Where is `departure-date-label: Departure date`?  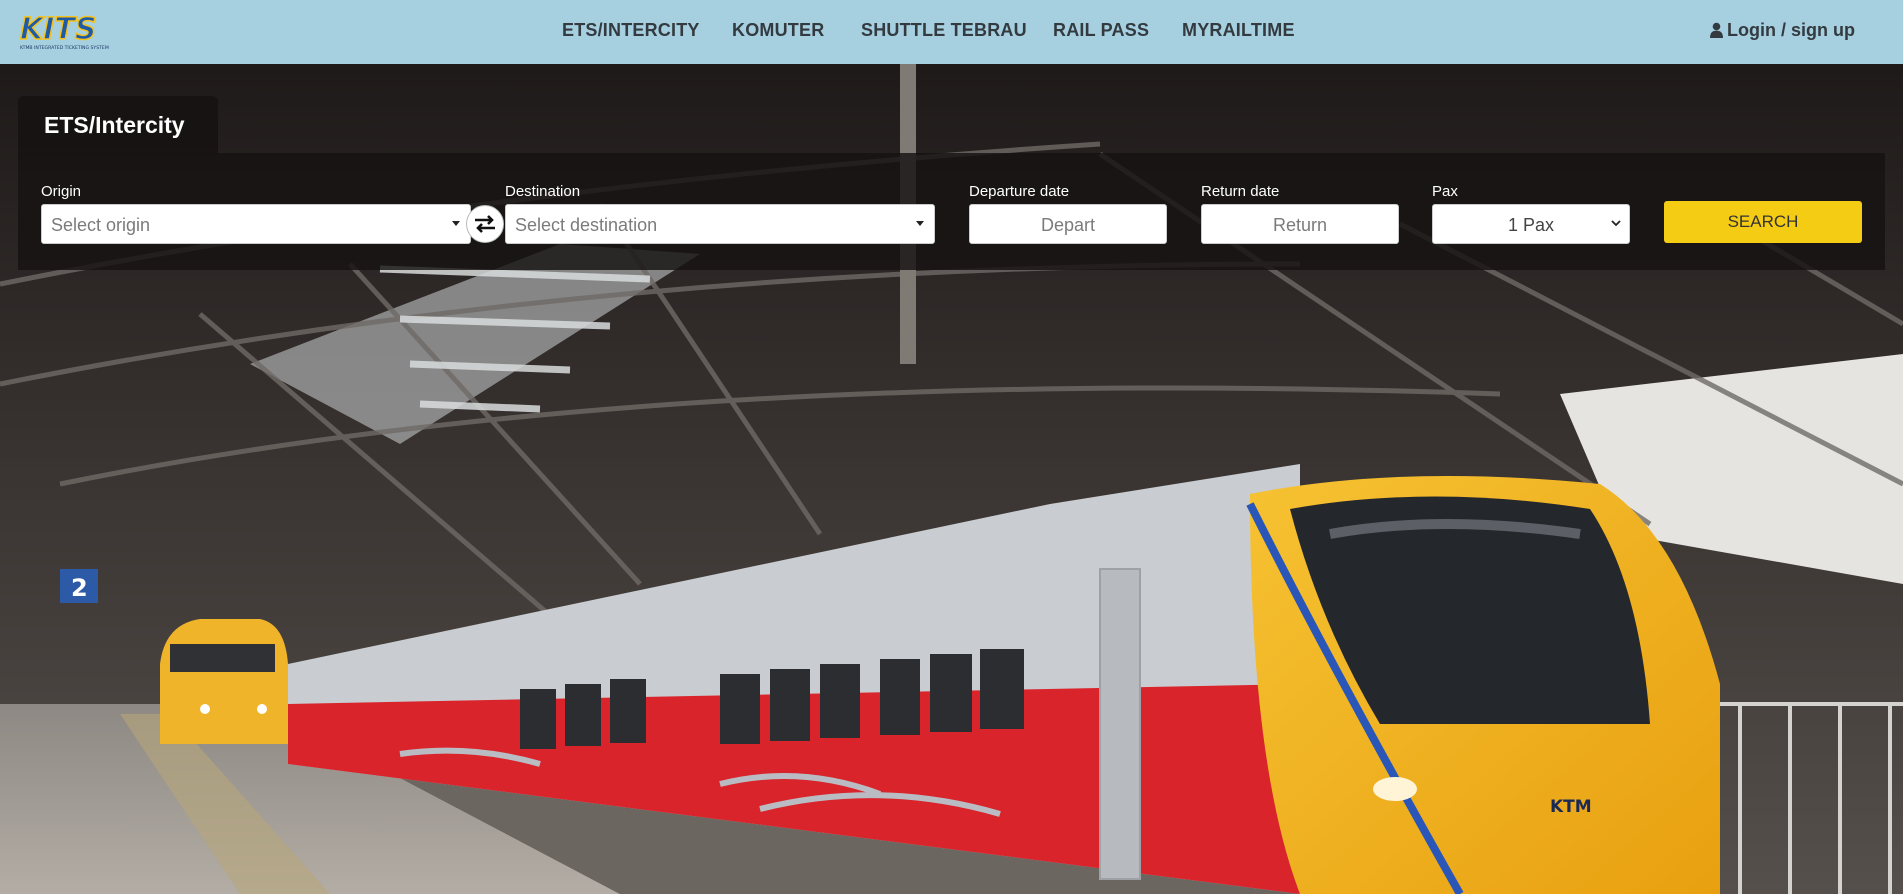 departure-date-label: Departure date is located at coordinates (1019, 191).